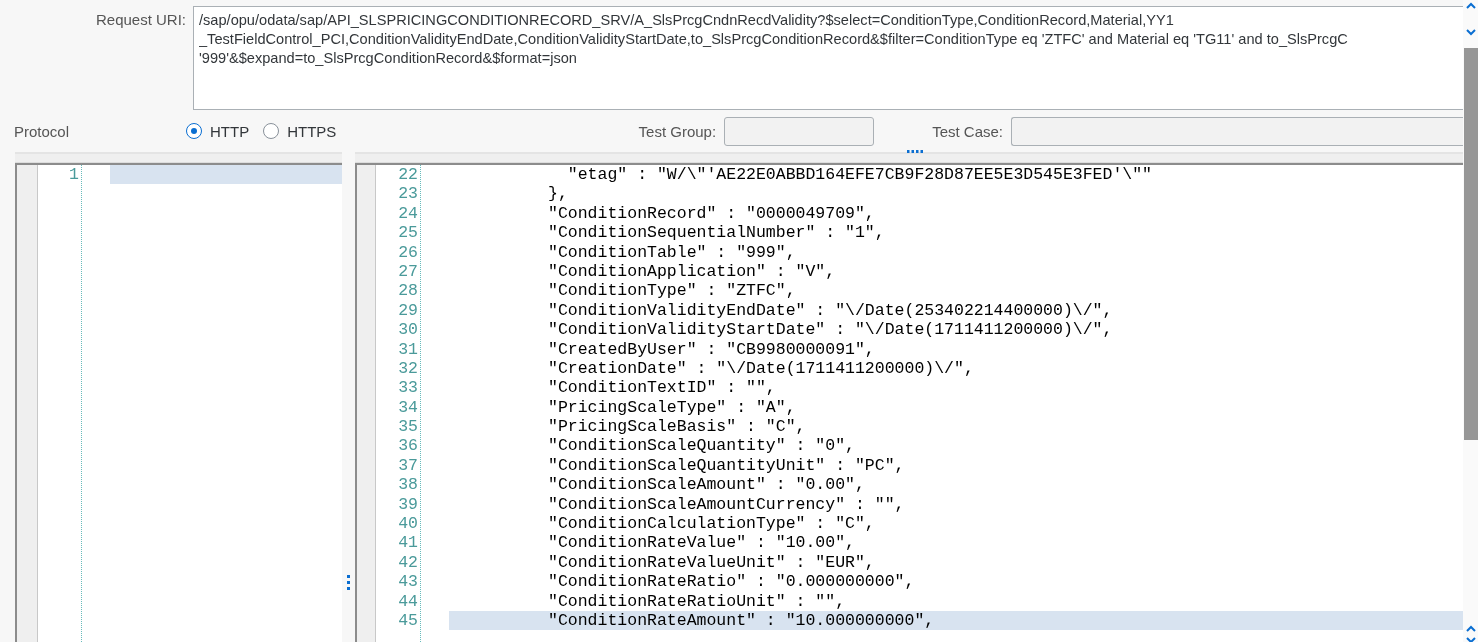 This screenshot has width=1478, height=642. I want to click on line-number: 26, so click(407, 252).